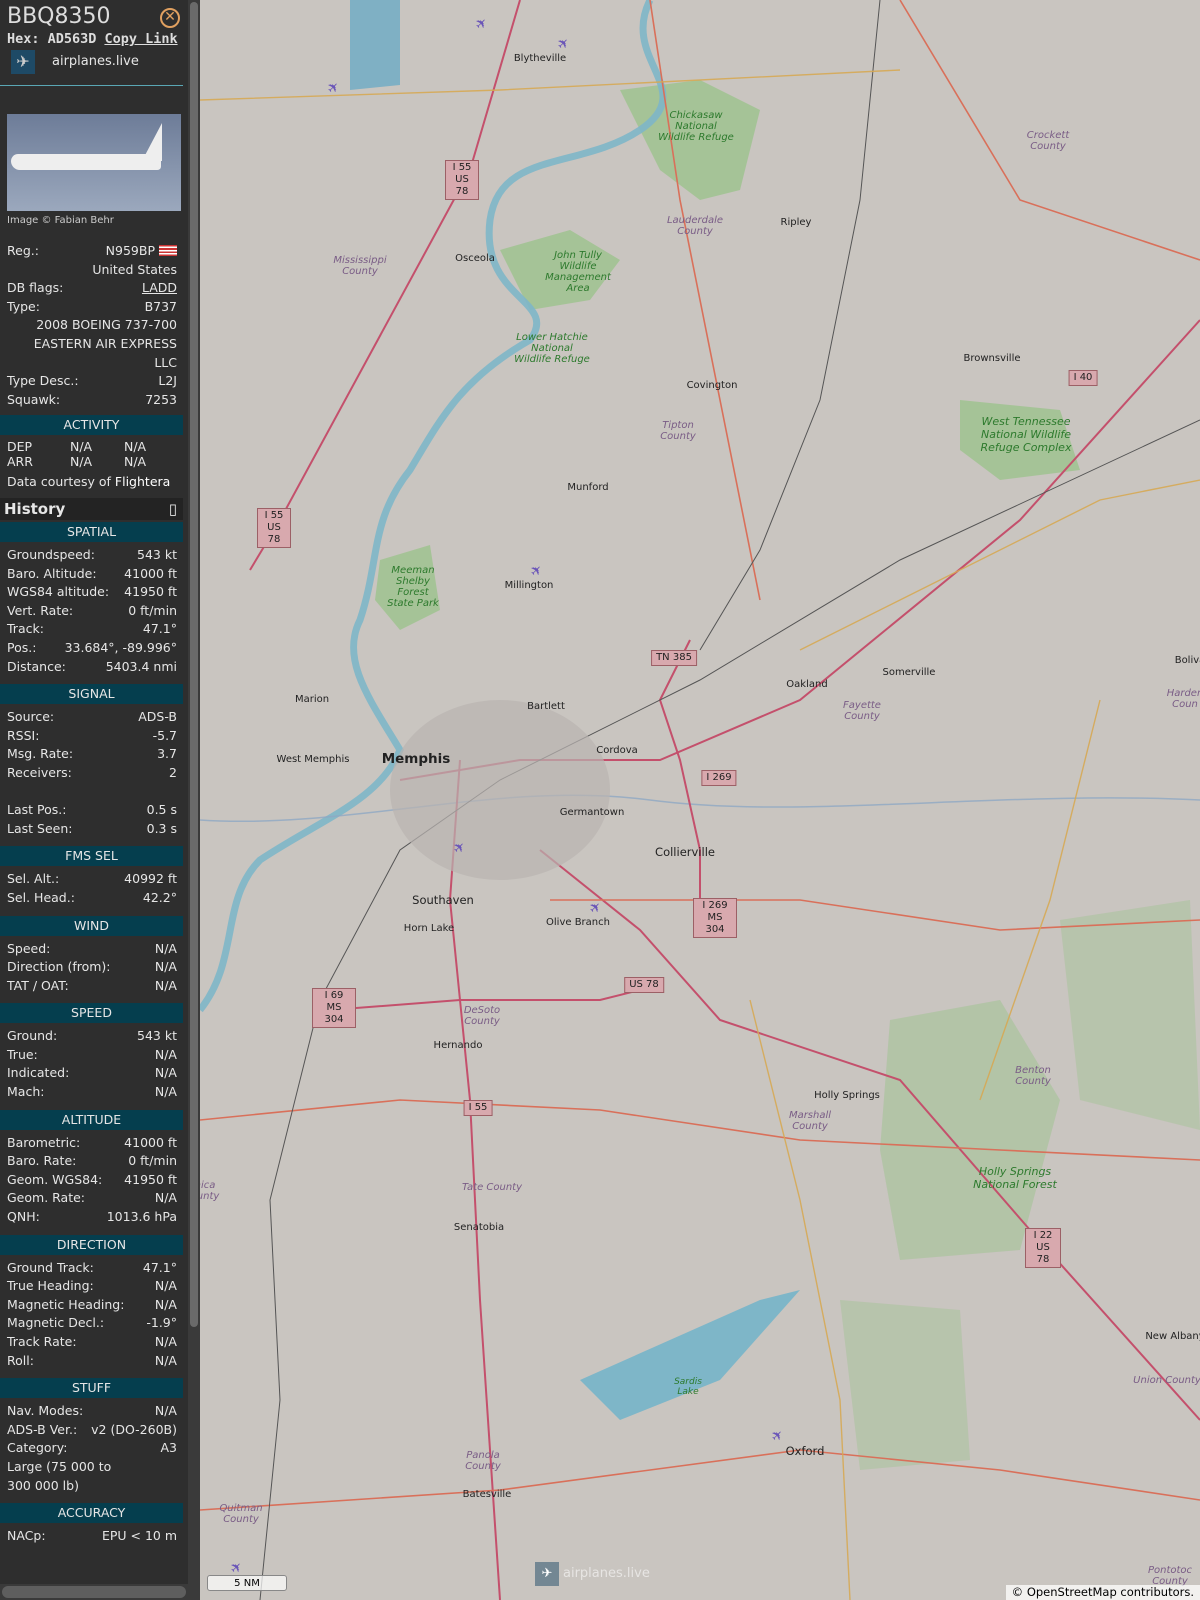  I want to click on field-value: 543 kt, so click(157, 554).